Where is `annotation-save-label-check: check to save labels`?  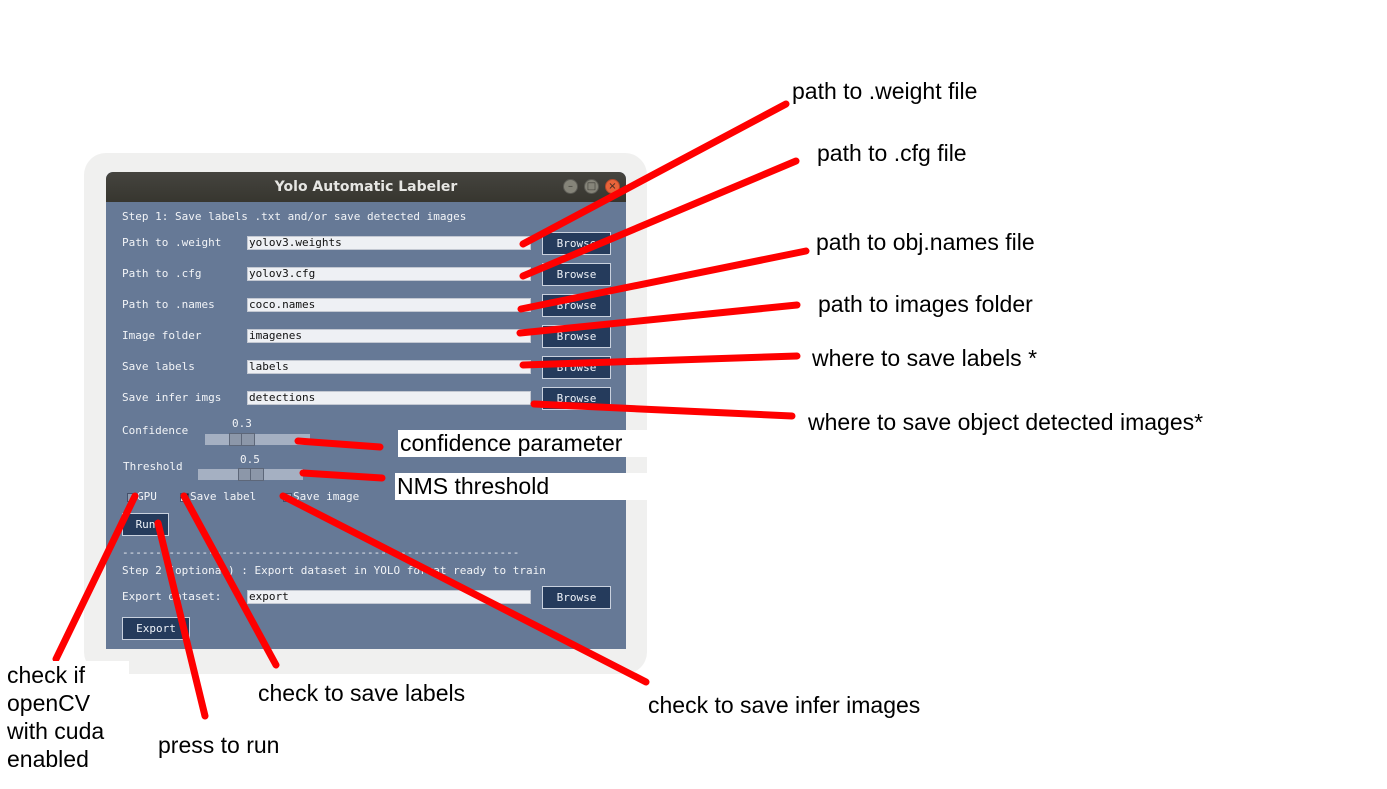 annotation-save-label-check: check to save labels is located at coordinates (362, 693).